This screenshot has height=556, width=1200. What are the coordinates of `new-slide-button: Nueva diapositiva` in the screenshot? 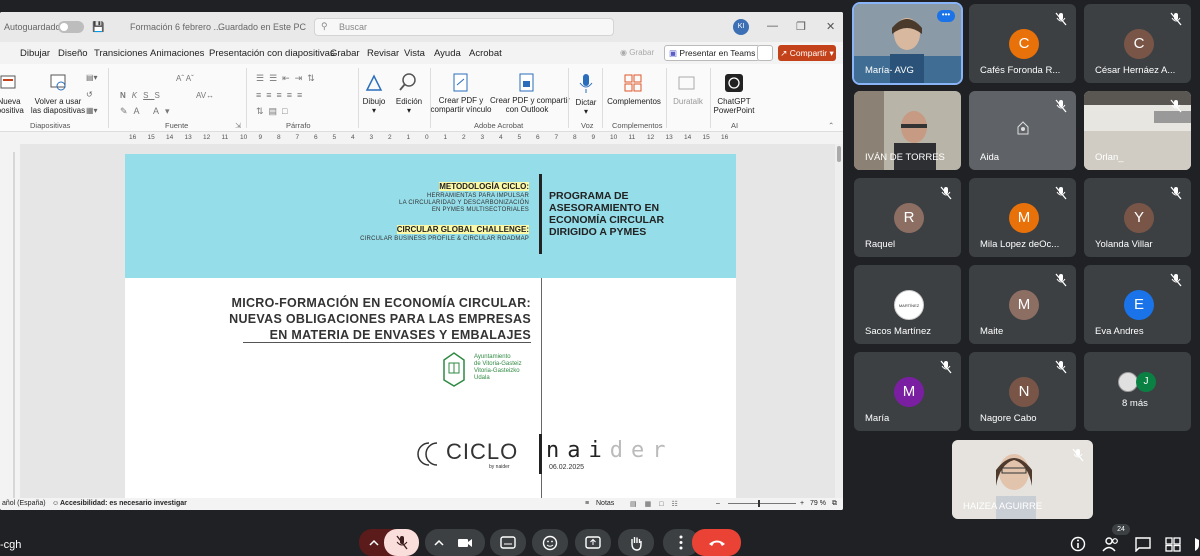 It's located at (12, 106).